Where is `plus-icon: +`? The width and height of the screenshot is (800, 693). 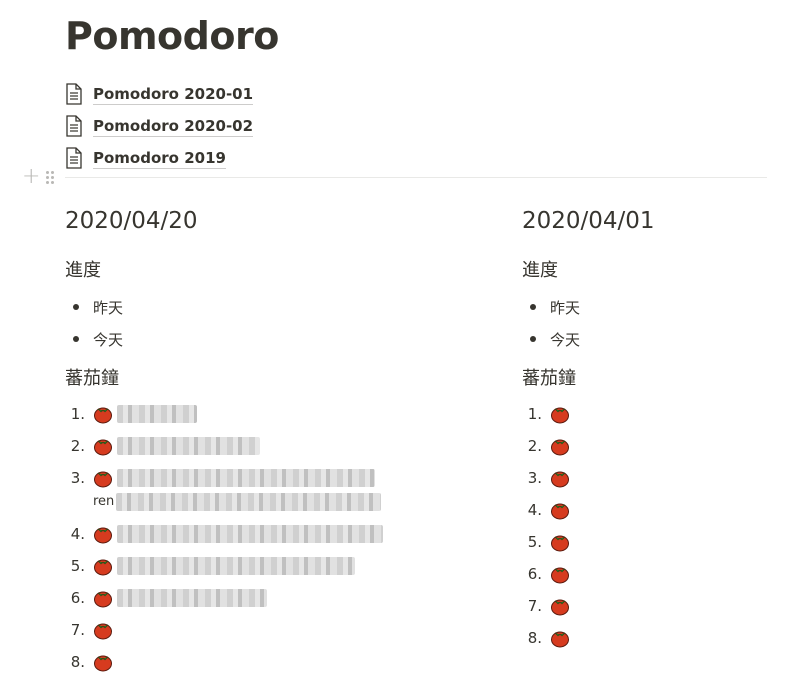 plus-icon: + is located at coordinates (31, 177).